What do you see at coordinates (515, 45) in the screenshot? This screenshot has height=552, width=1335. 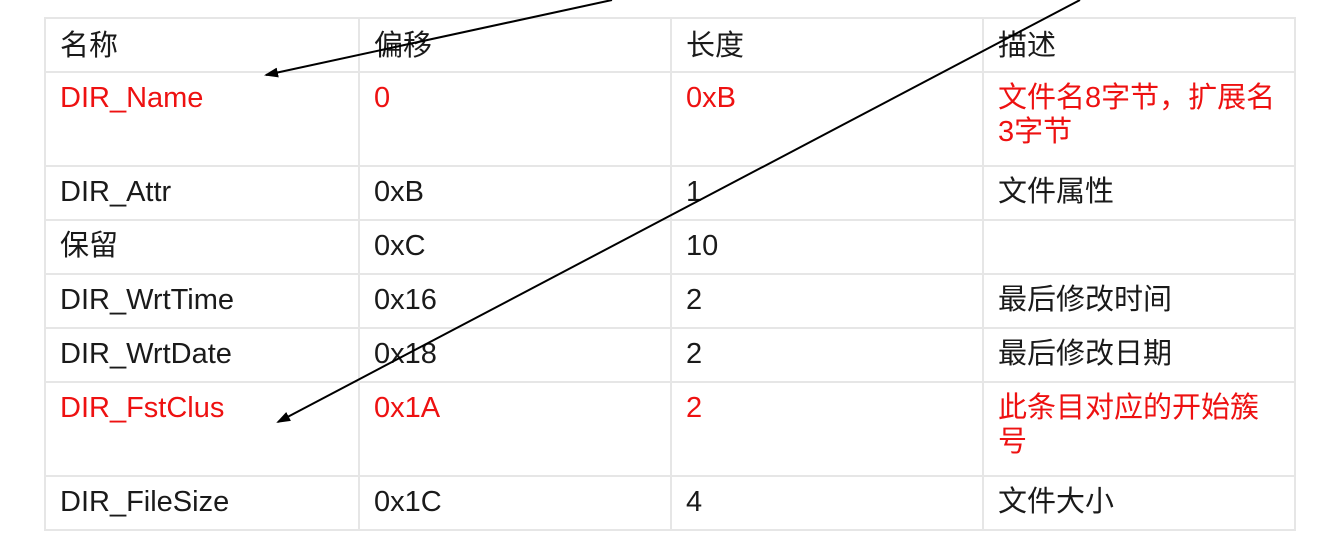 I see `header-offset: 偏移` at bounding box center [515, 45].